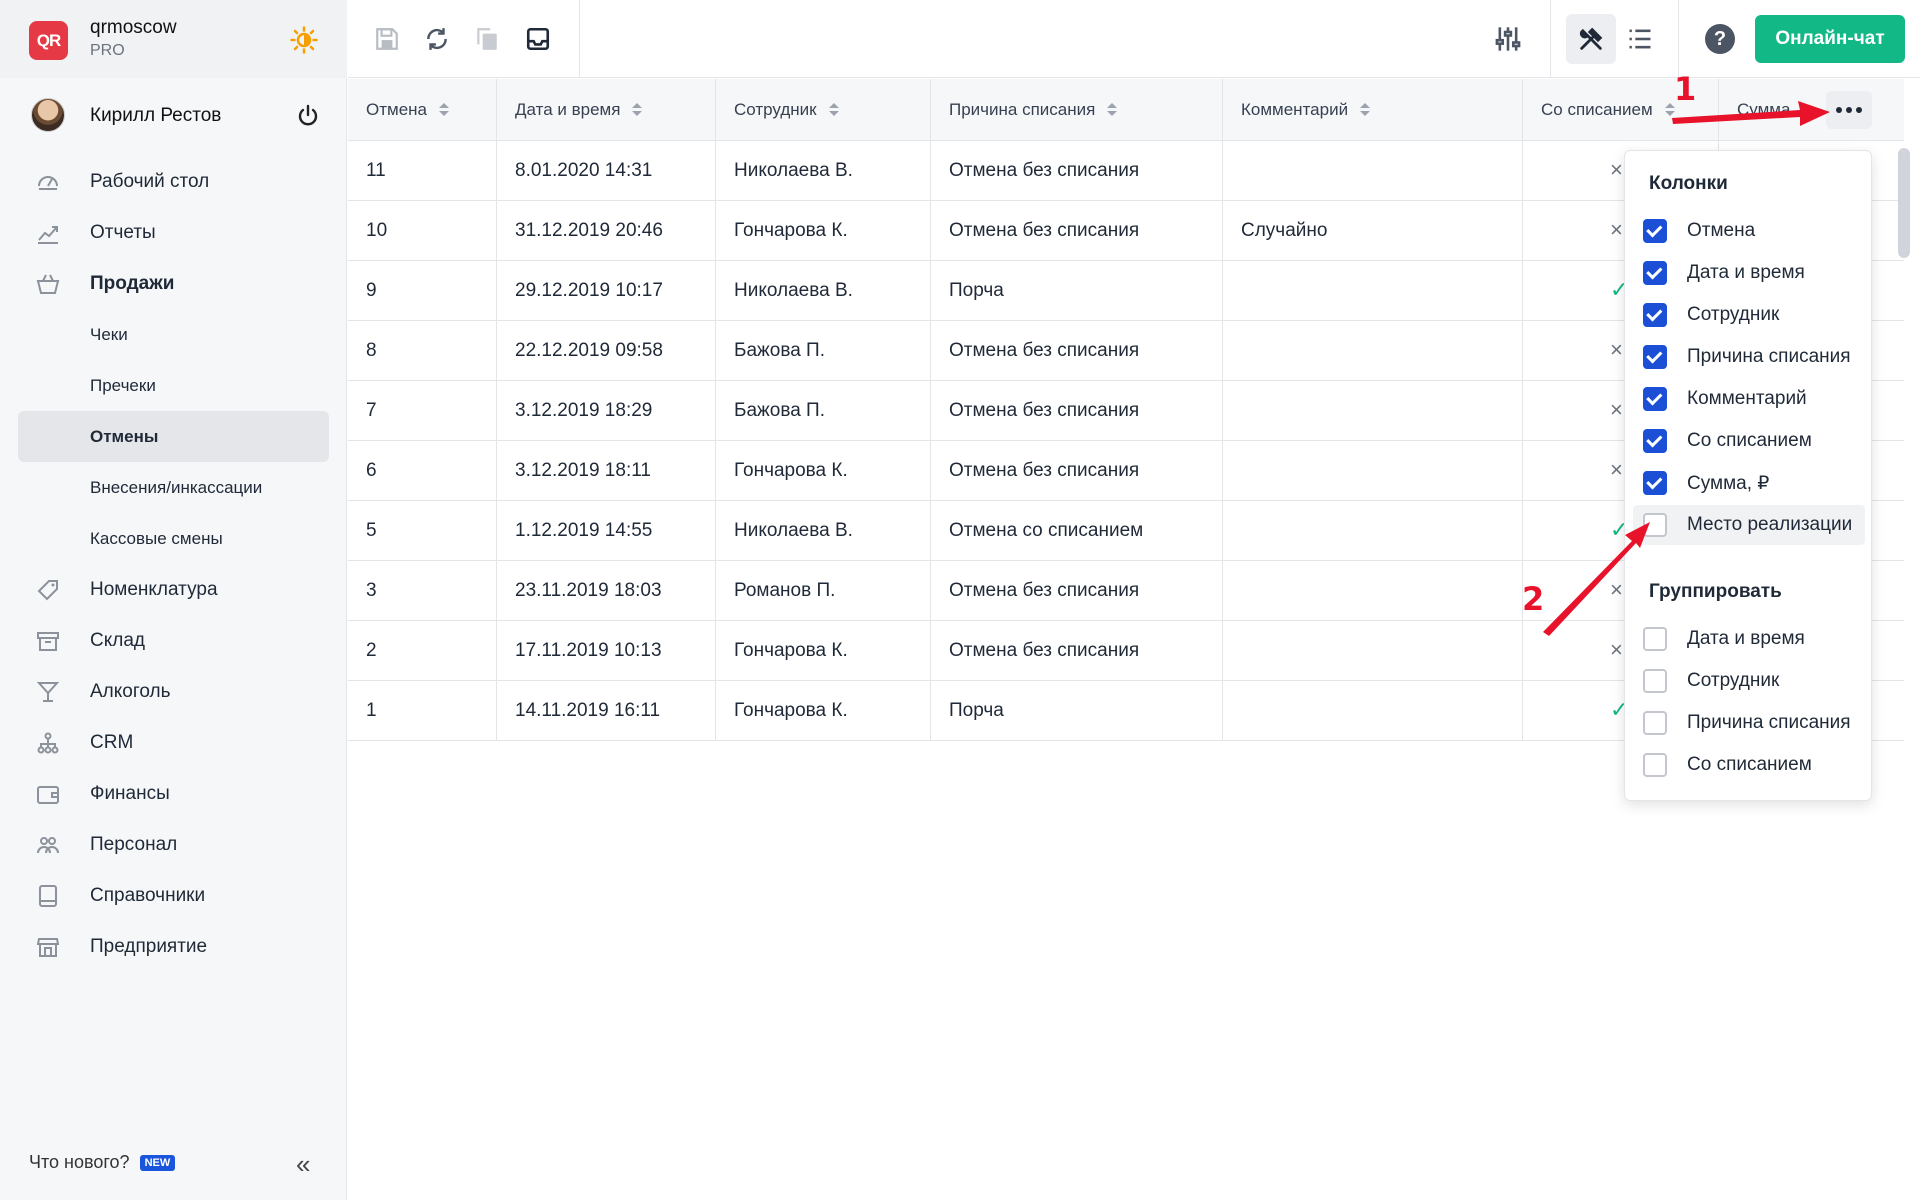  I want to click on brand-header: QR qrmoscow PRO, so click(173, 39).